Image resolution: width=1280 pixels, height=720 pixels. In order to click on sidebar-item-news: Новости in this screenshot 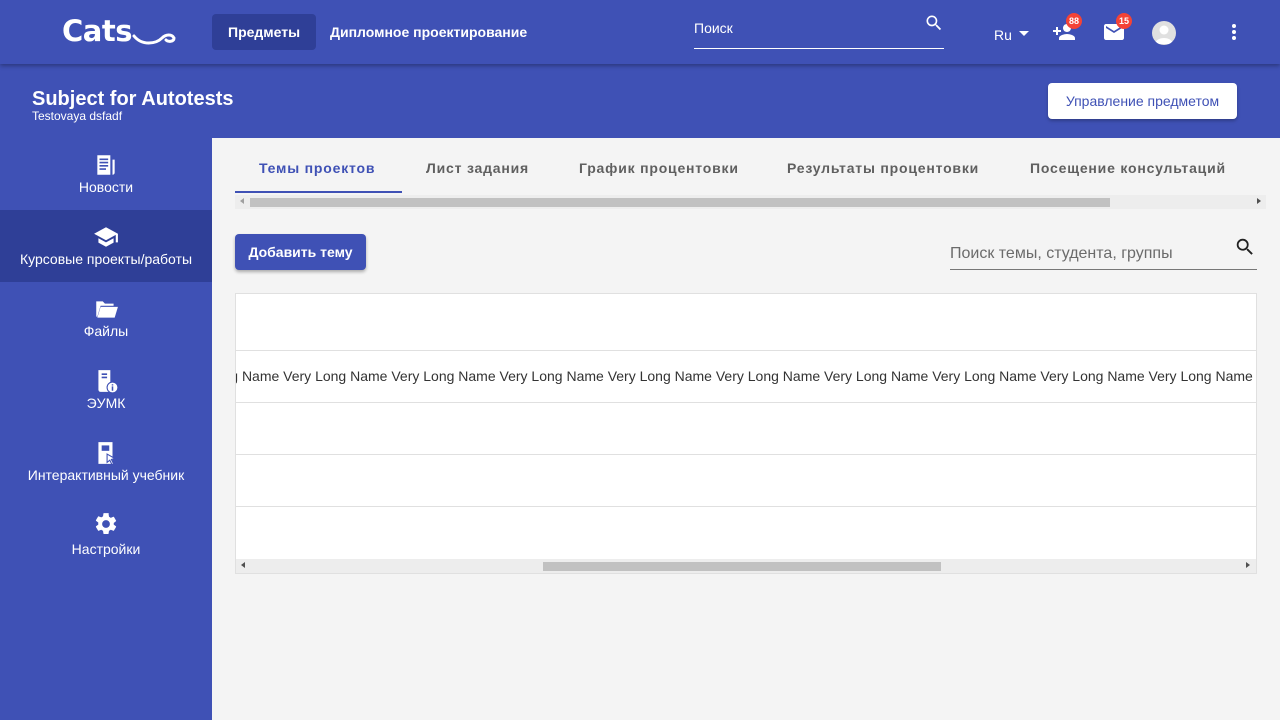, I will do `click(106, 174)`.